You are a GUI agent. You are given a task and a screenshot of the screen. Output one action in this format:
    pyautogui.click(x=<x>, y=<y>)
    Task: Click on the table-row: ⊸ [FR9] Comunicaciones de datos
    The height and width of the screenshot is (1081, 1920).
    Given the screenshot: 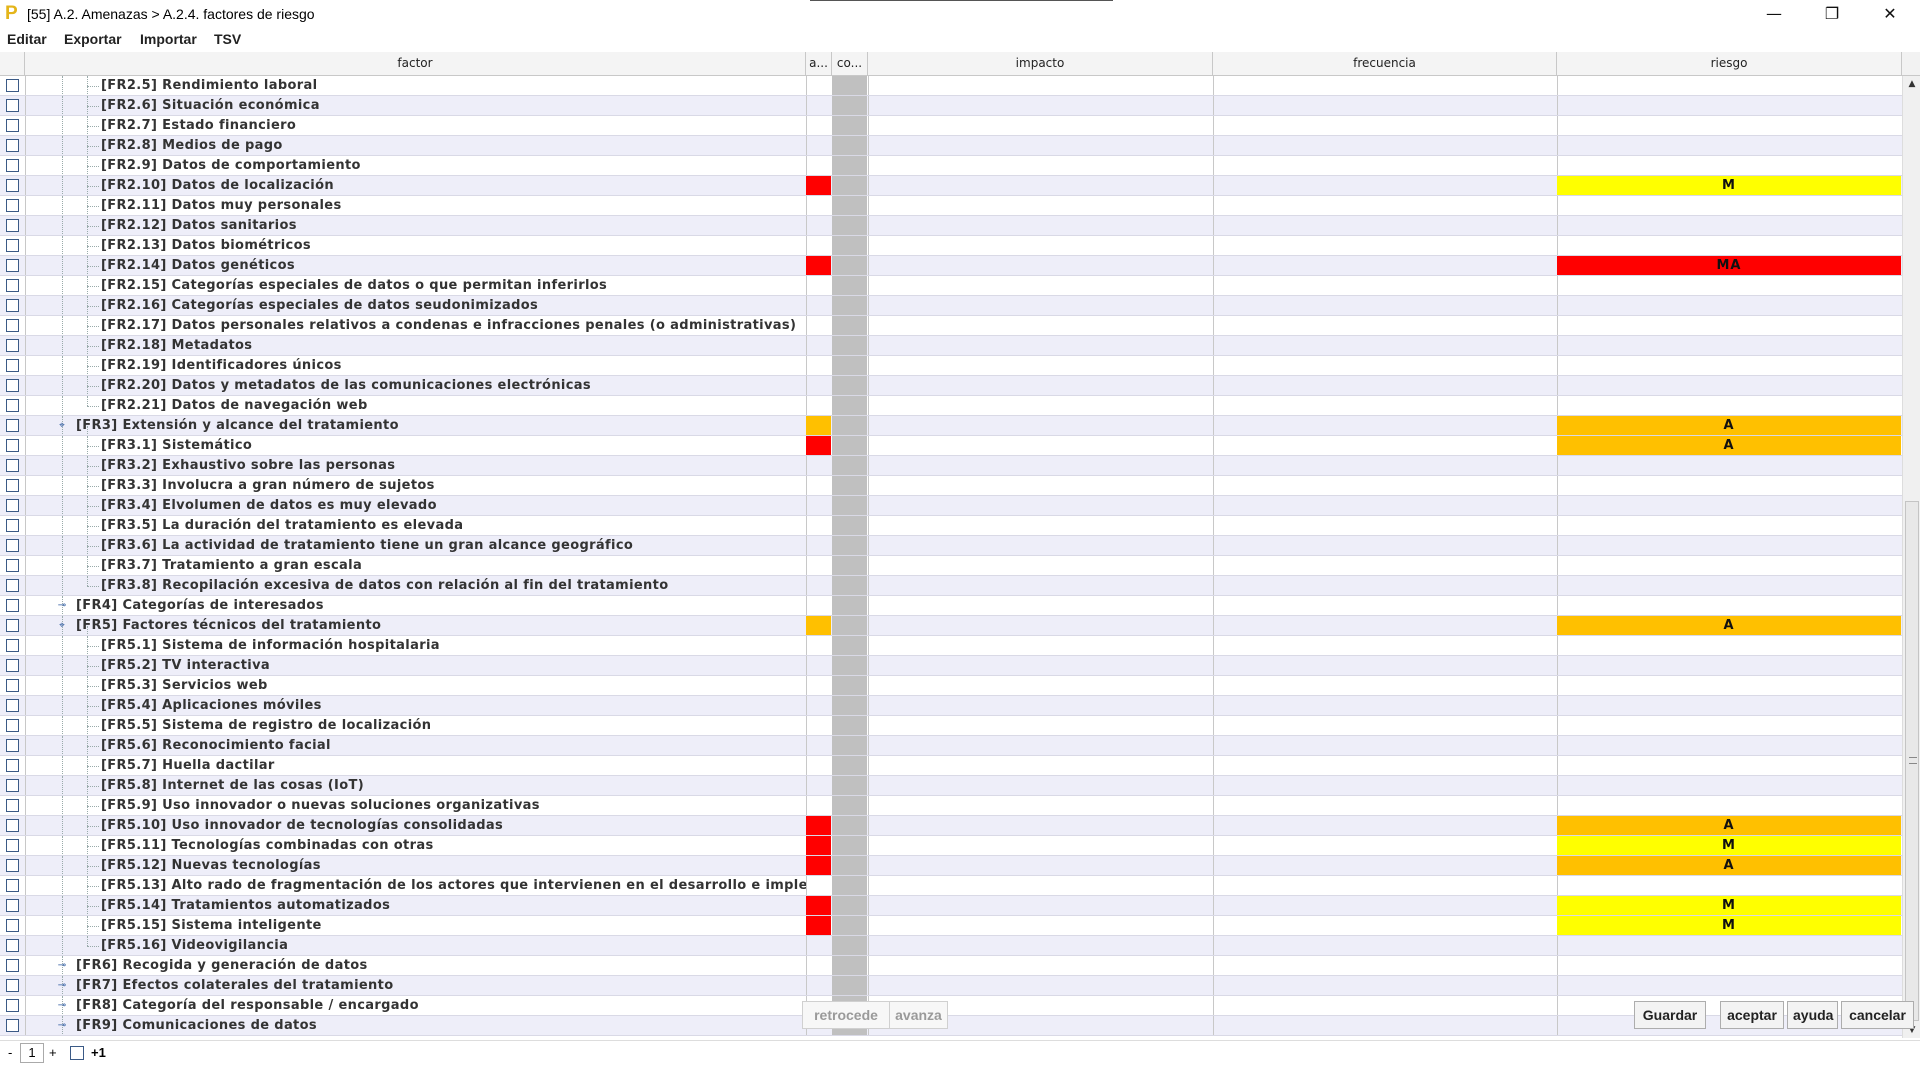 What is the action you would take?
    pyautogui.click(x=951, y=1026)
    